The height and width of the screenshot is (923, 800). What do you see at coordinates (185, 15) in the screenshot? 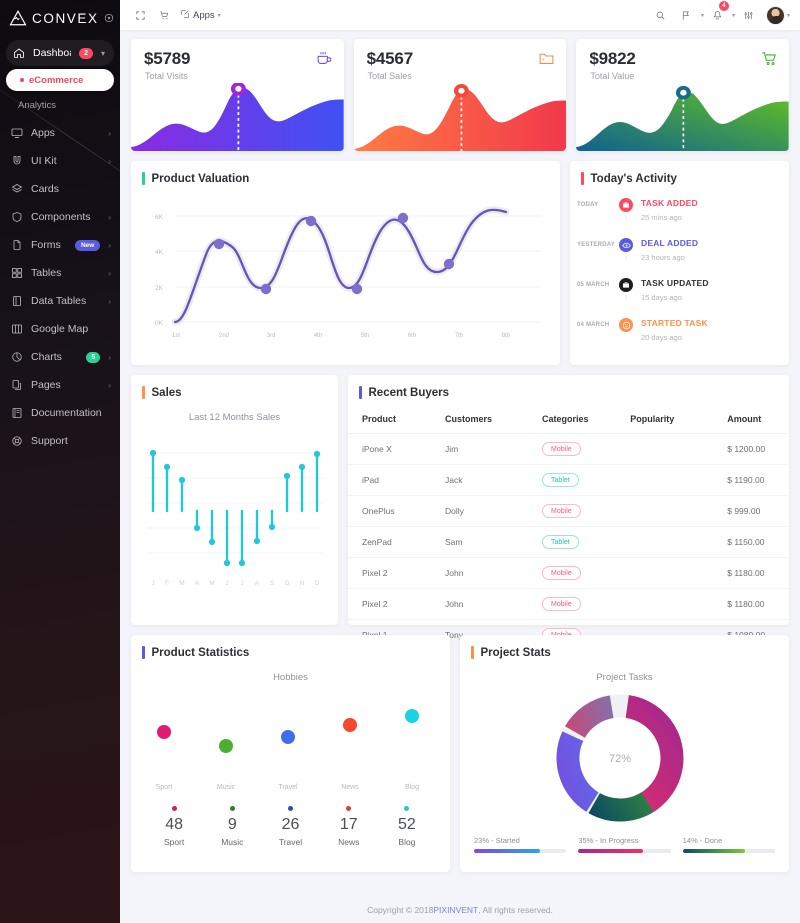
I see `edit-square-icon` at bounding box center [185, 15].